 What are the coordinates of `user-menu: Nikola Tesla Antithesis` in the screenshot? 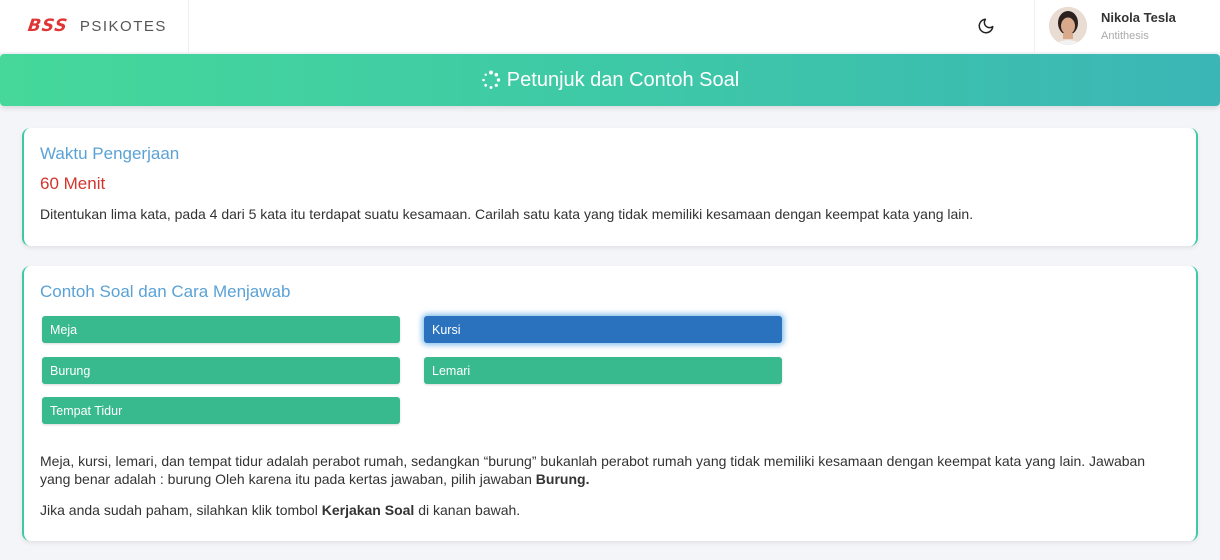 It's located at (1127, 26).